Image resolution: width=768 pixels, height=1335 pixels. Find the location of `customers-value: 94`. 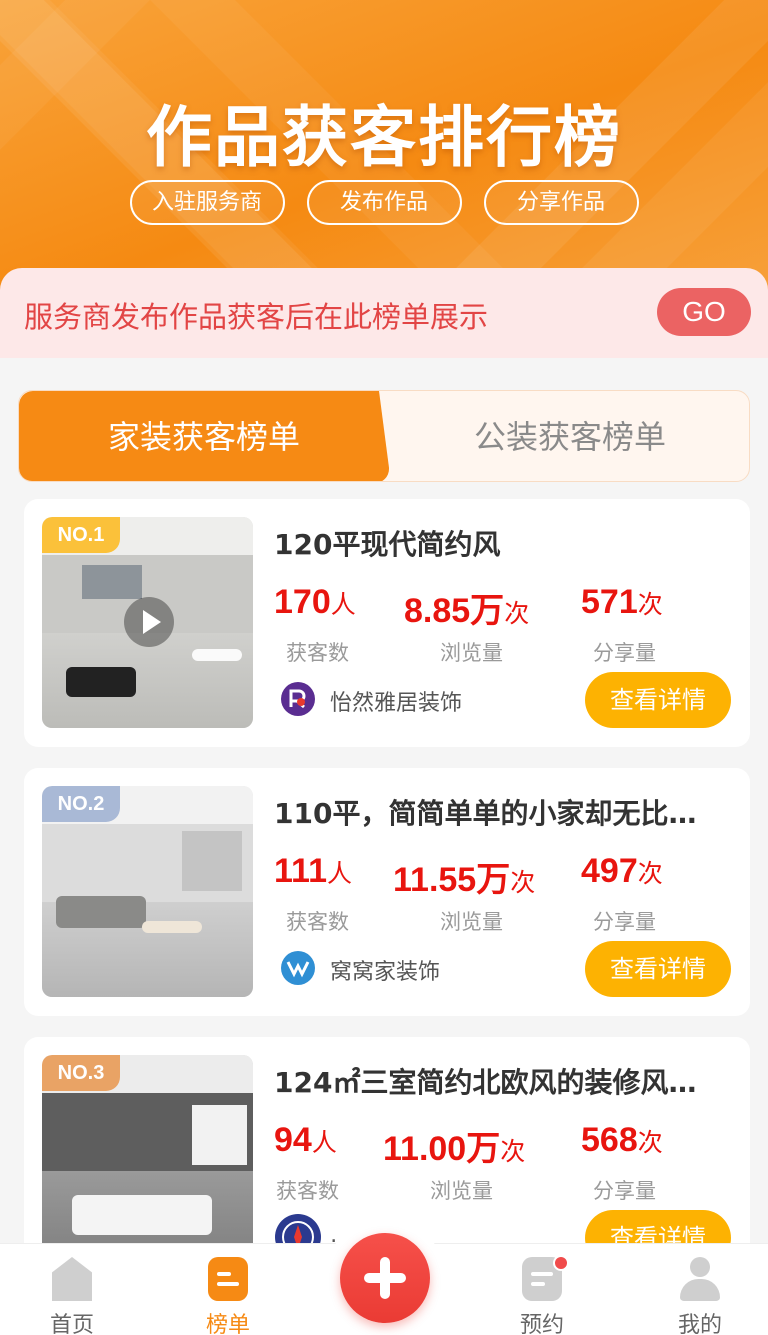

customers-value: 94 is located at coordinates (293, 1140).